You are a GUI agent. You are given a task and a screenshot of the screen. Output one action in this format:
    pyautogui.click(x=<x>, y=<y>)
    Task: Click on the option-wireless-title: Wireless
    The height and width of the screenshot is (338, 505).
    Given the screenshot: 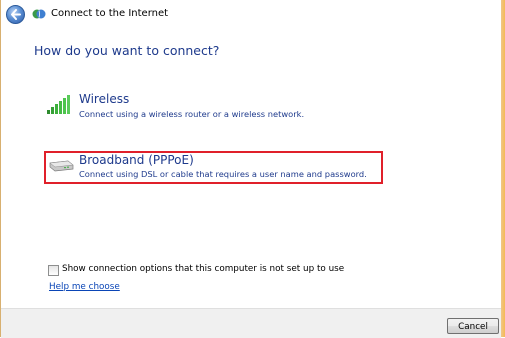 What is the action you would take?
    pyautogui.click(x=104, y=99)
    